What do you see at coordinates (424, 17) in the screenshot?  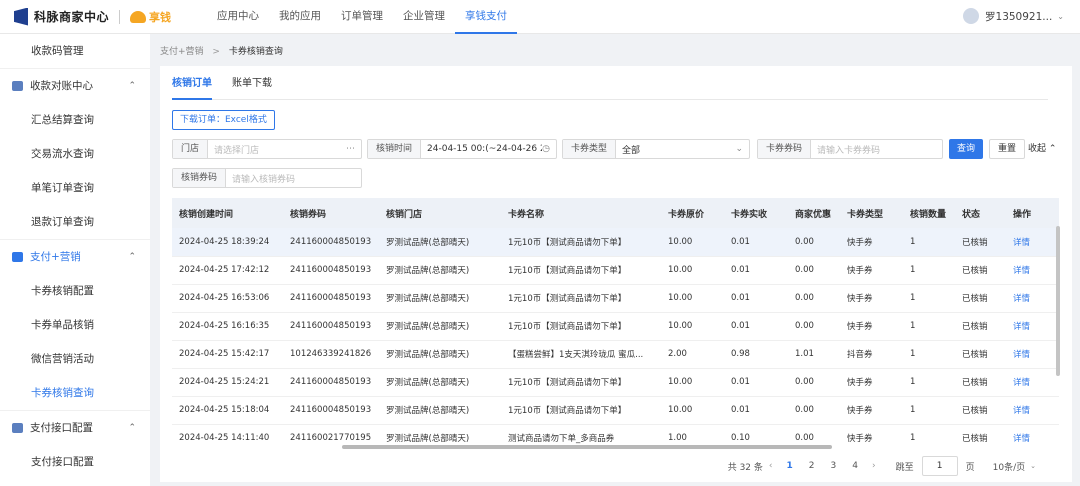 I see `nav-enterprise: 企业管理` at bounding box center [424, 17].